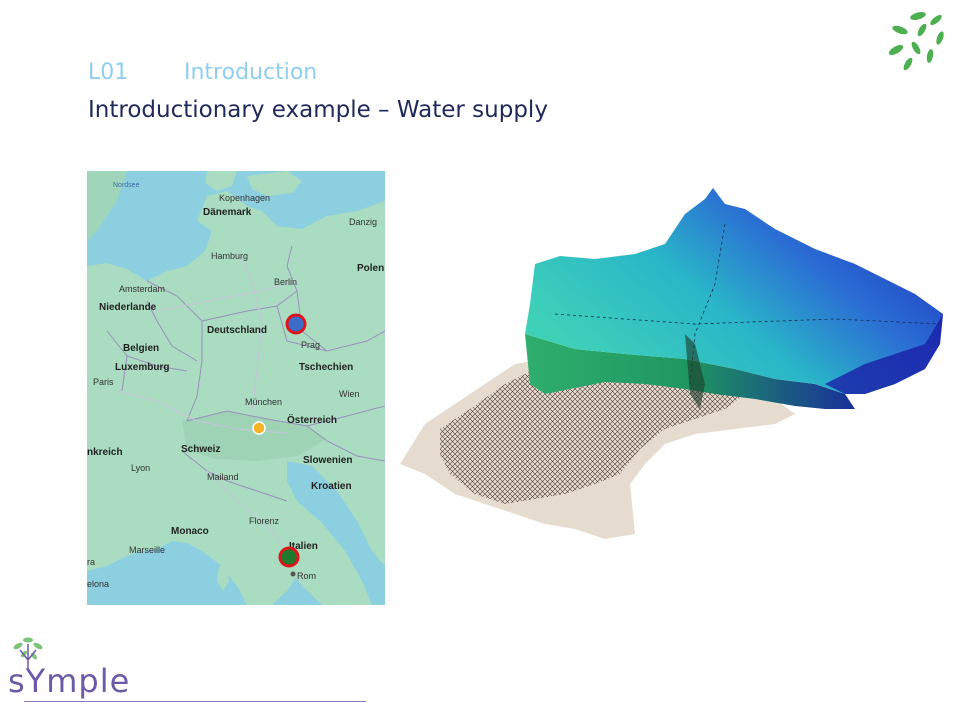 This screenshot has width=960, height=720. What do you see at coordinates (200, 449) in the screenshot?
I see `map-label-schweiz: Schweiz` at bounding box center [200, 449].